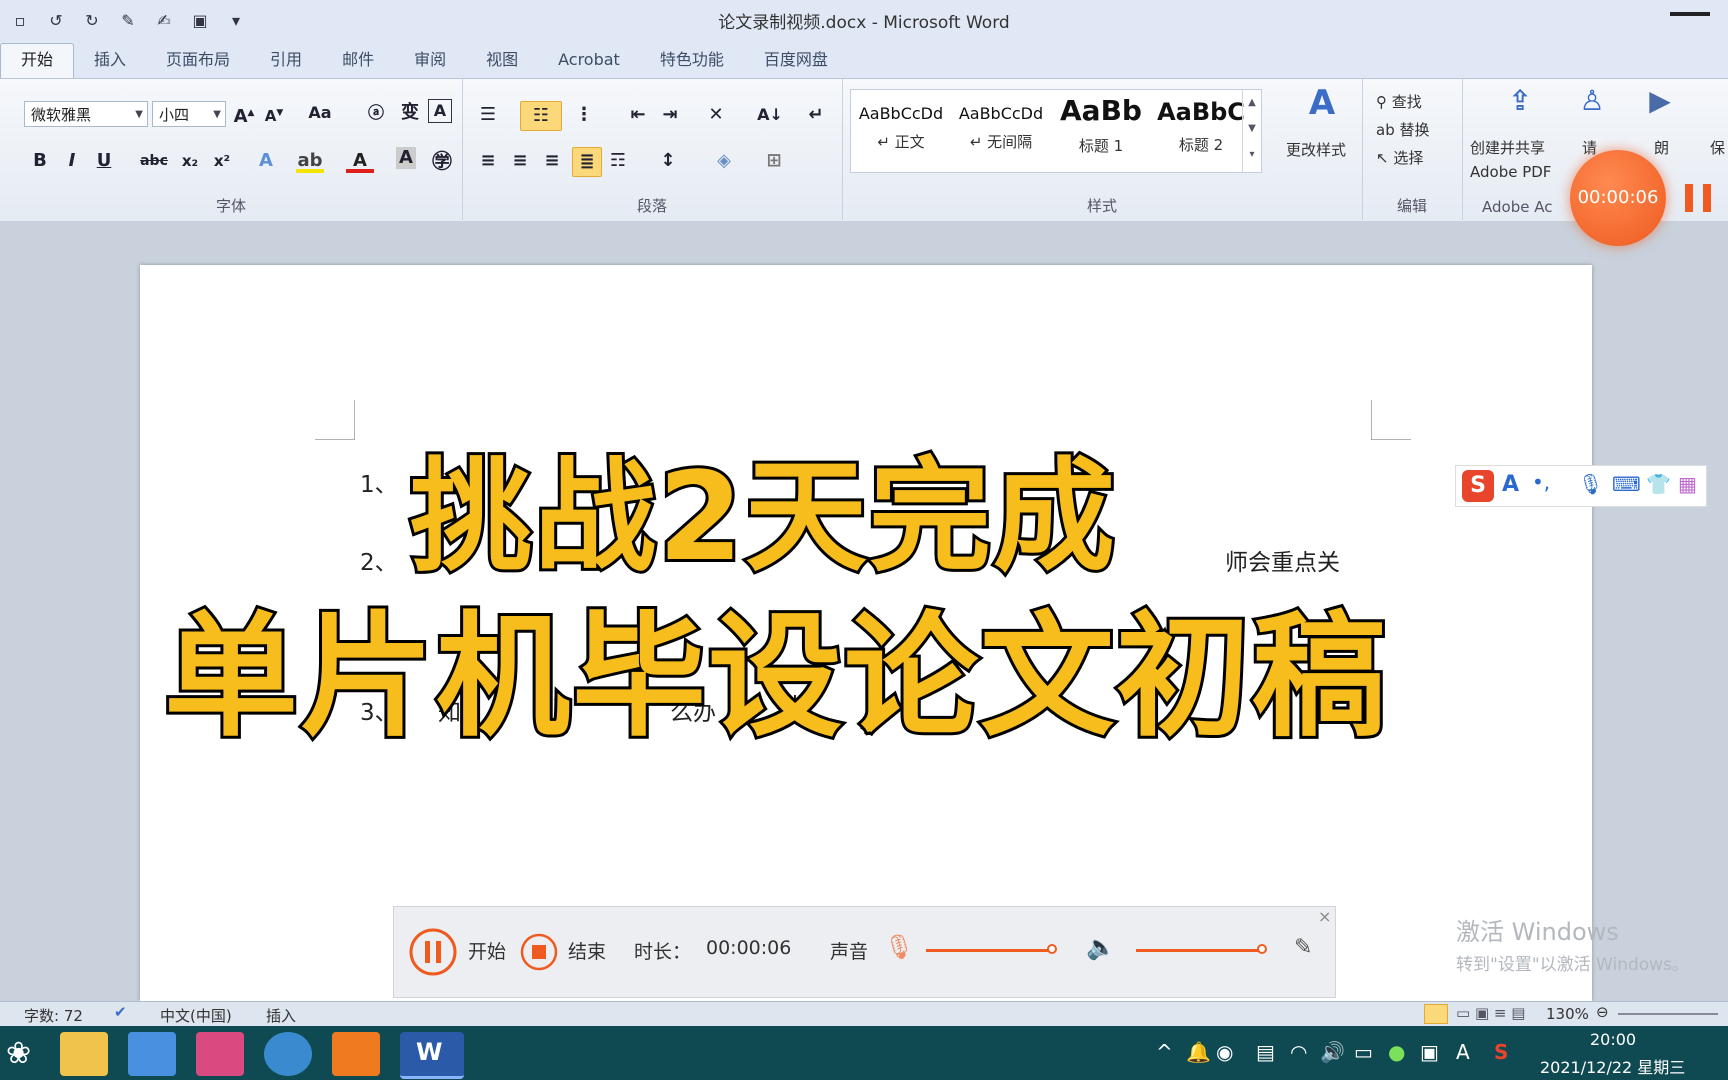 Image resolution: width=1728 pixels, height=1080 pixels. What do you see at coordinates (152, 1054) in the screenshot?
I see `app-manager-icon` at bounding box center [152, 1054].